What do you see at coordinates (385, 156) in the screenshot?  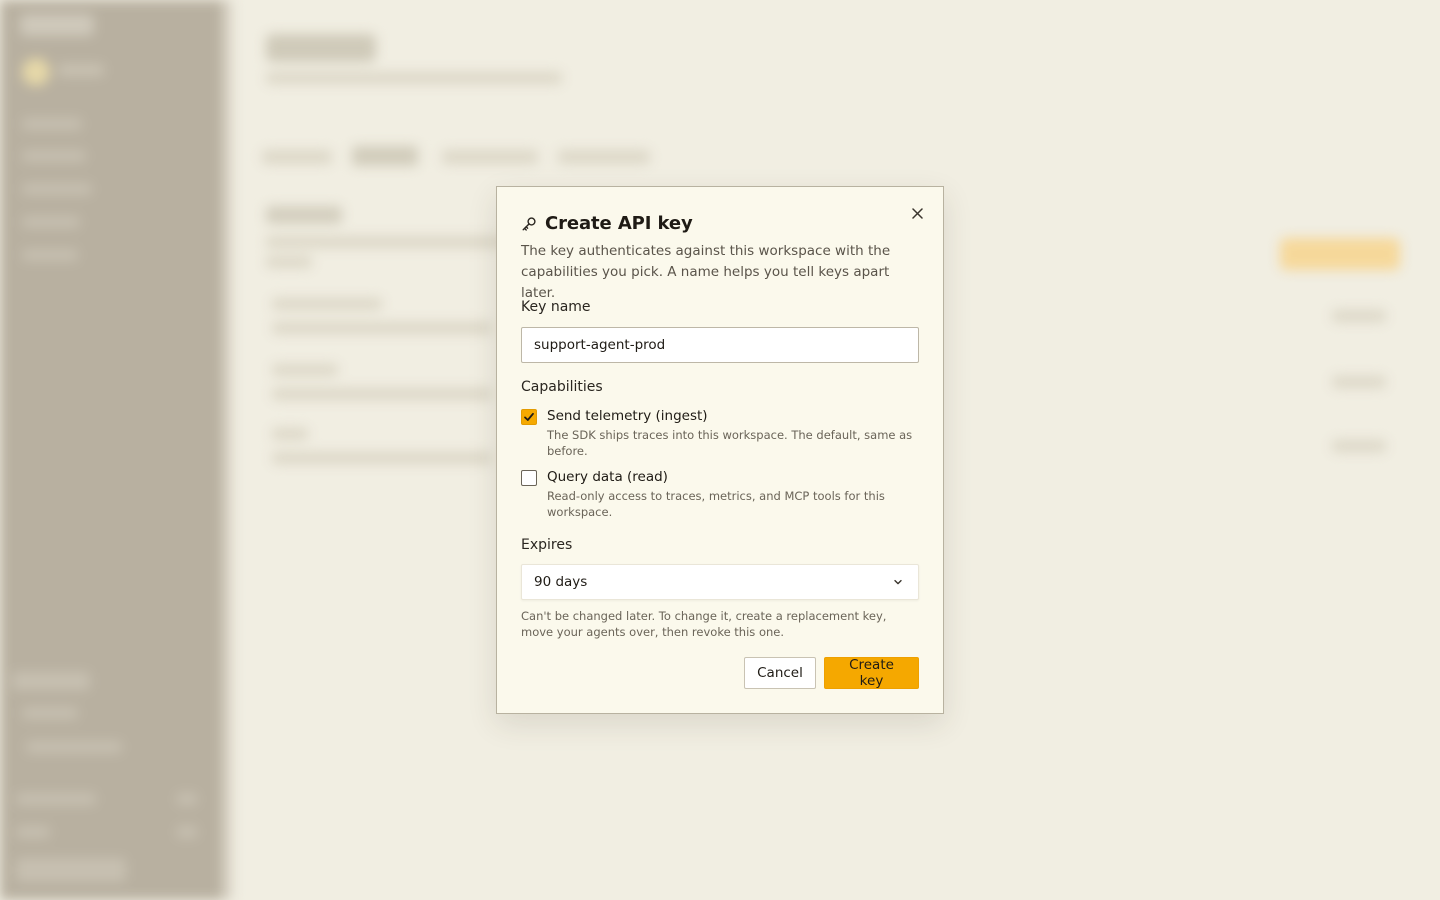 I see `tab-placeholder-active` at bounding box center [385, 156].